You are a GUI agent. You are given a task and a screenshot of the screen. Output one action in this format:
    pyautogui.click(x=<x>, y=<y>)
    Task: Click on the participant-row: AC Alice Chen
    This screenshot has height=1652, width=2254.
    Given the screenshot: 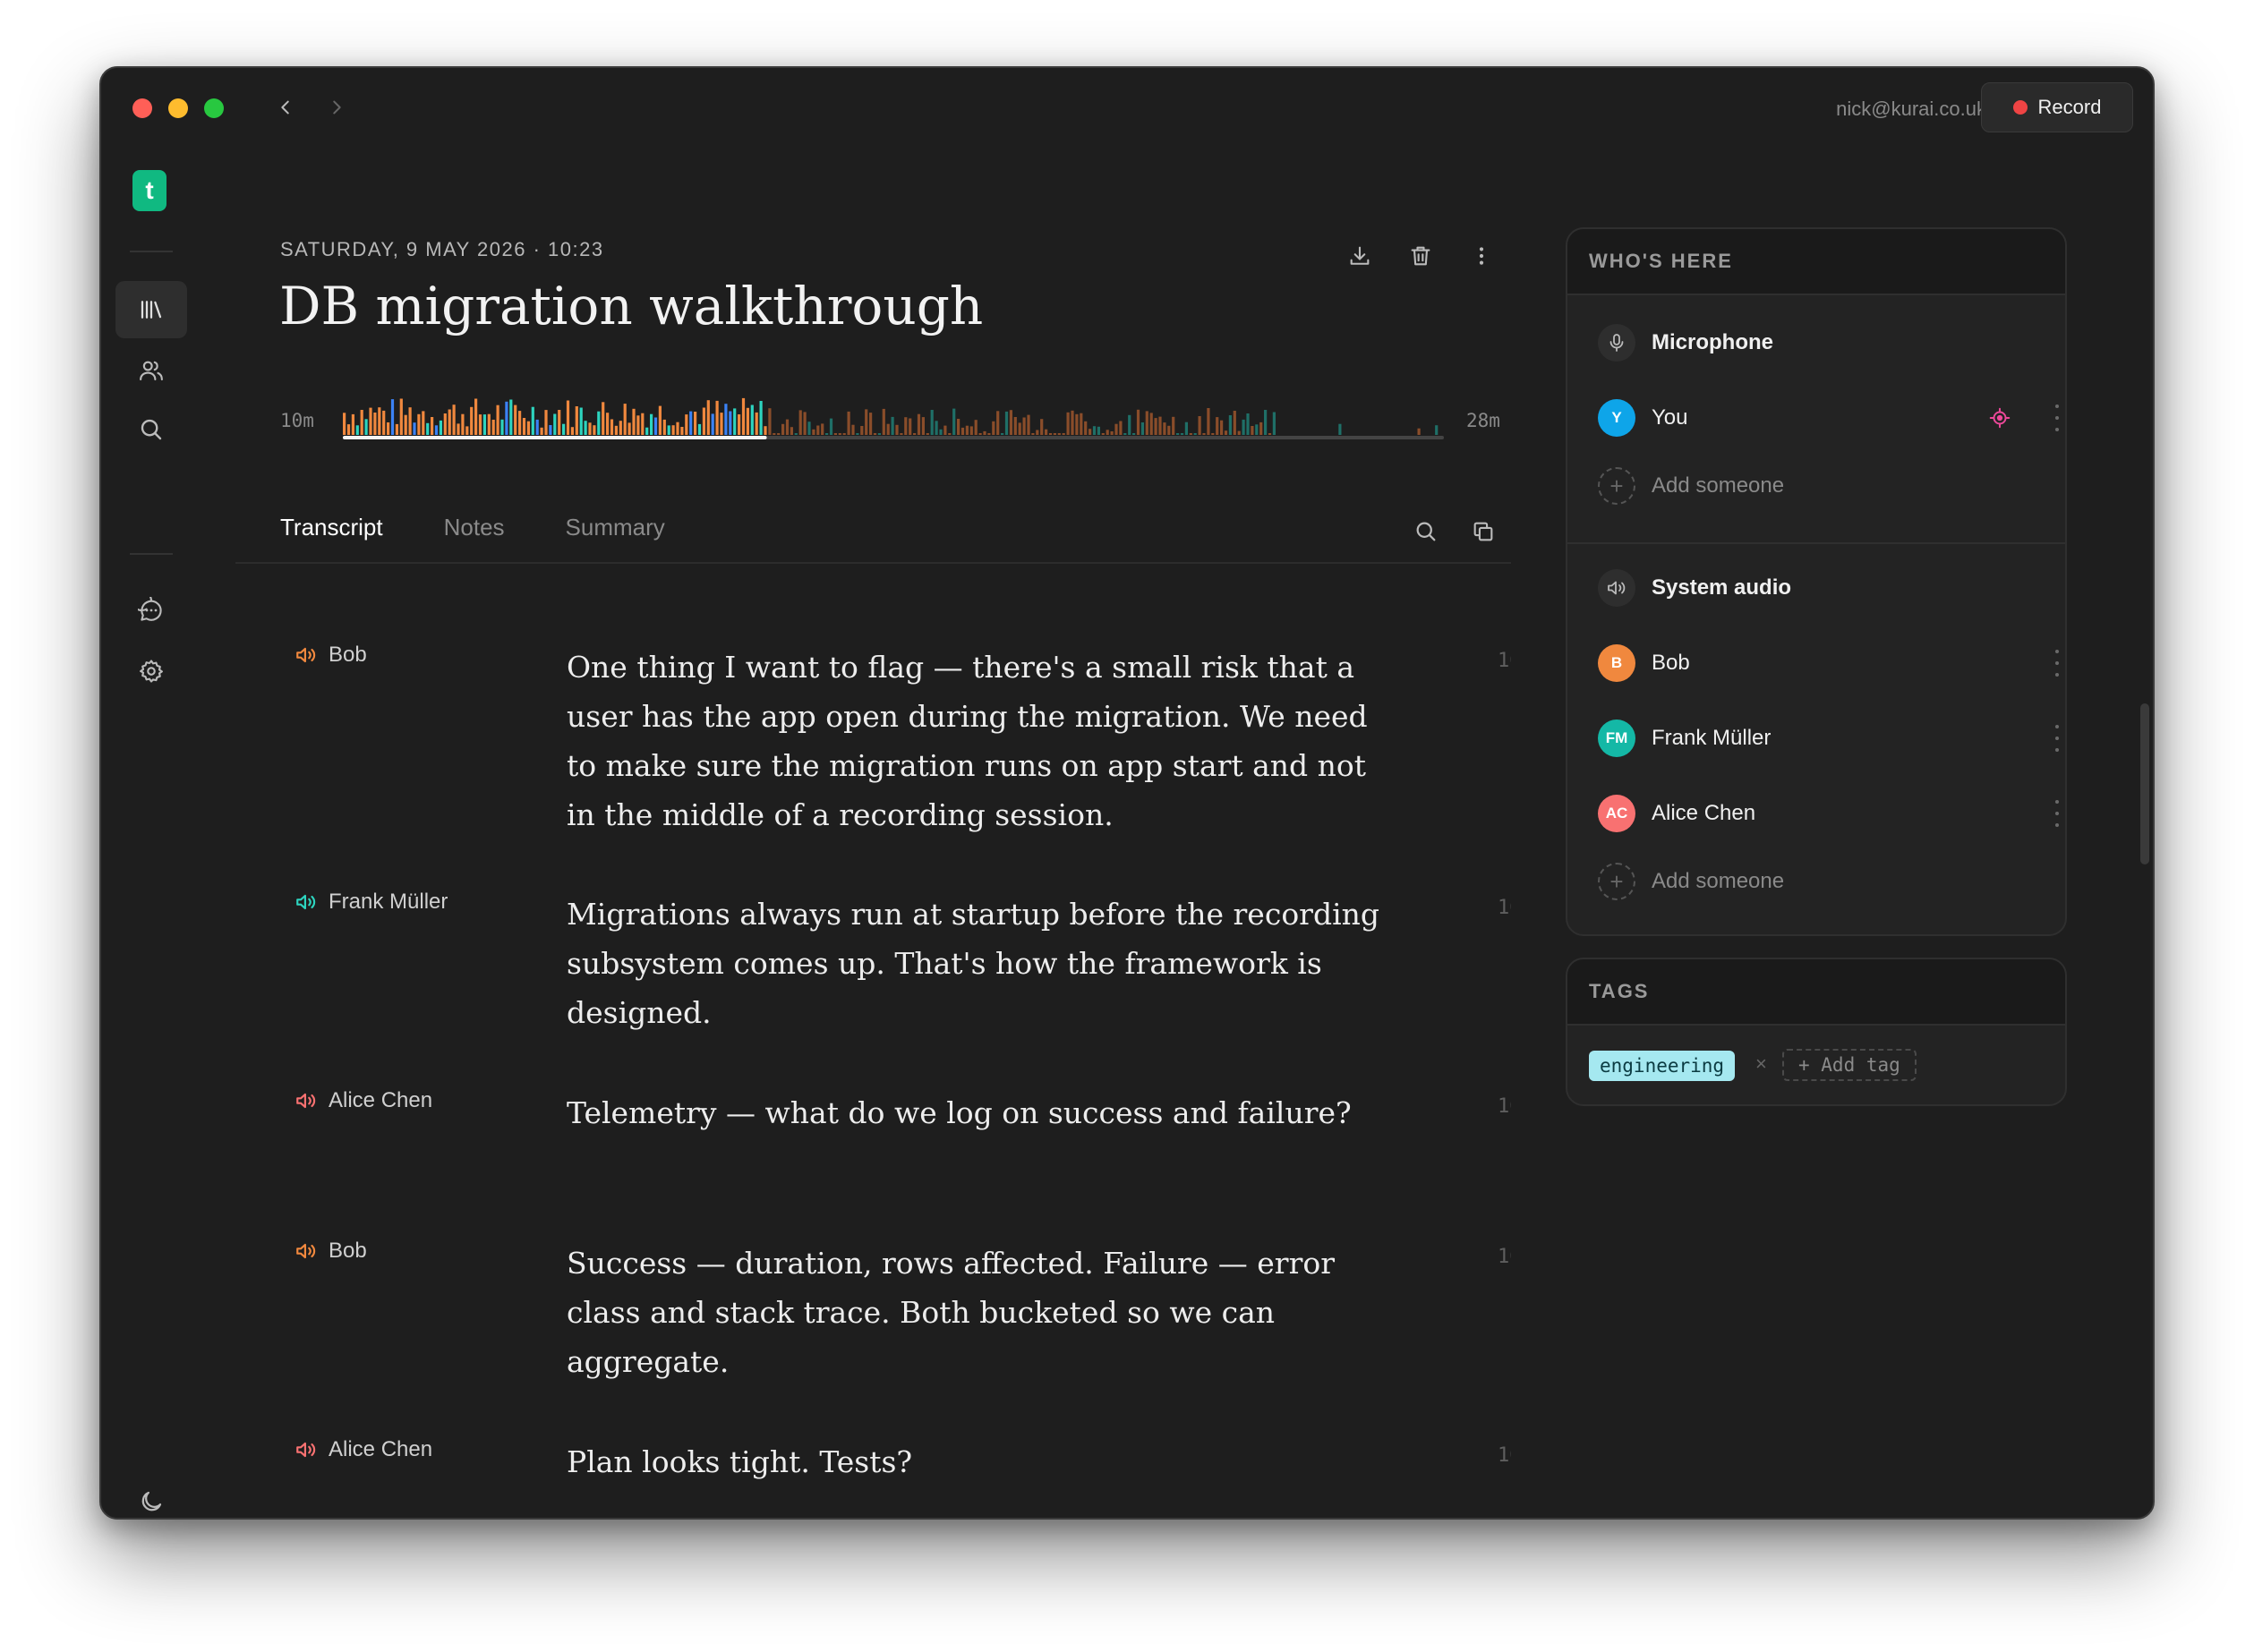 What is the action you would take?
    pyautogui.click(x=1829, y=813)
    